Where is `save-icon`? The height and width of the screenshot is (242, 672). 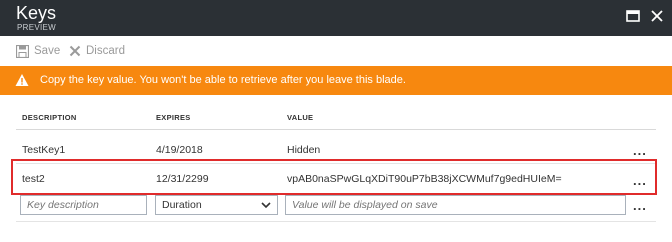 save-icon is located at coordinates (22, 51).